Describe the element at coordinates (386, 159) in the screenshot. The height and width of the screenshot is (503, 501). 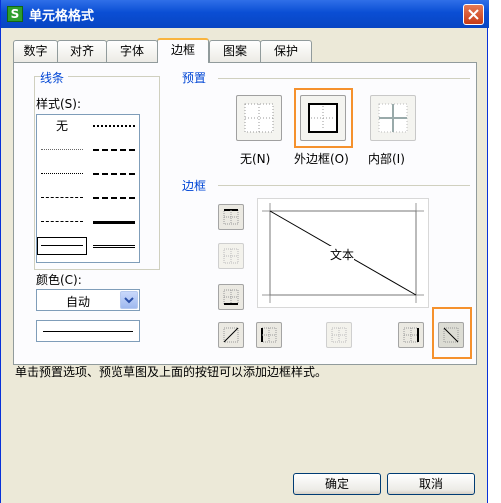
I see `preset-inside-label: 内部(I)` at that location.